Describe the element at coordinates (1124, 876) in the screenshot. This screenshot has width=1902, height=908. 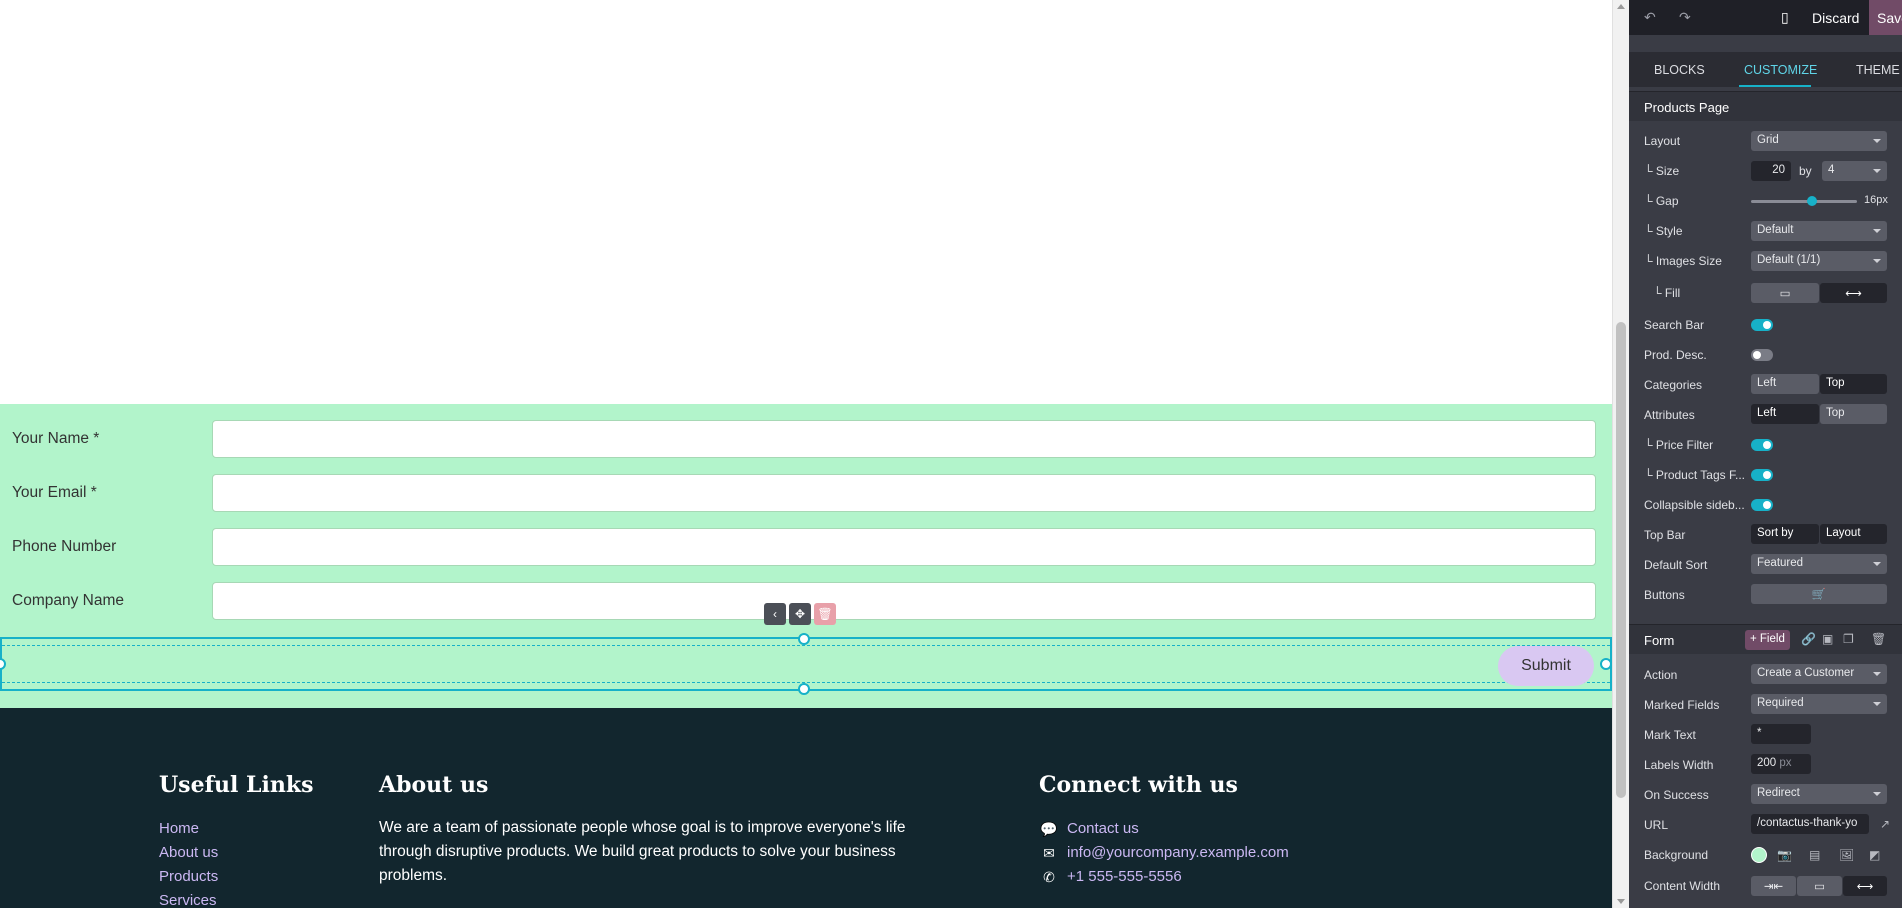
I see `footer-phone-link: +1 555-555-5556` at that location.